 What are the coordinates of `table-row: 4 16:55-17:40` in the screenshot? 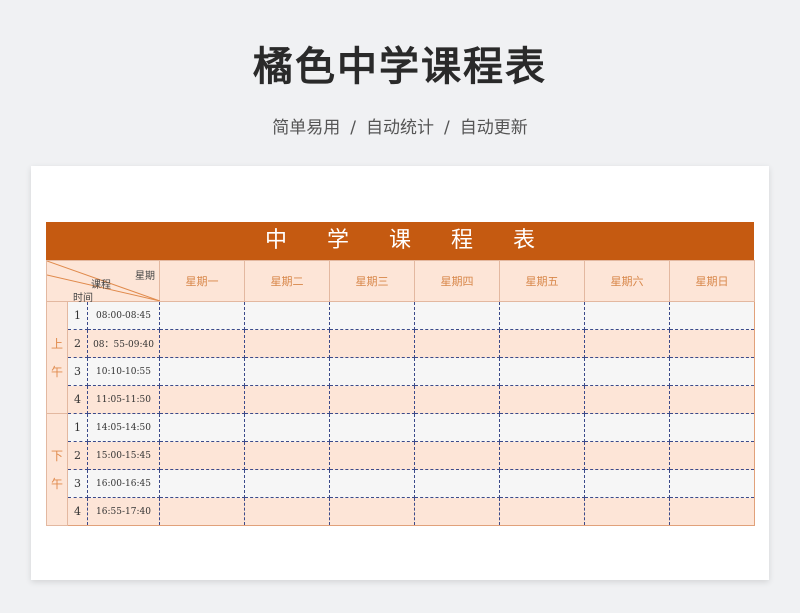 It's located at (401, 511).